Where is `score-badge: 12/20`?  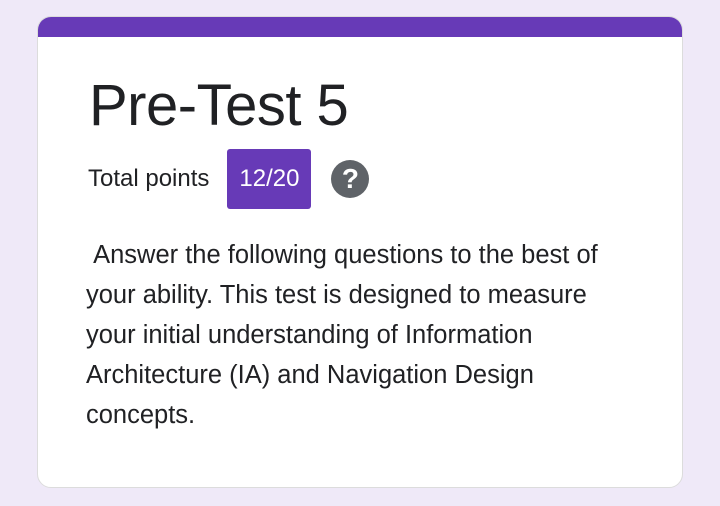
score-badge: 12/20 is located at coordinates (269, 178).